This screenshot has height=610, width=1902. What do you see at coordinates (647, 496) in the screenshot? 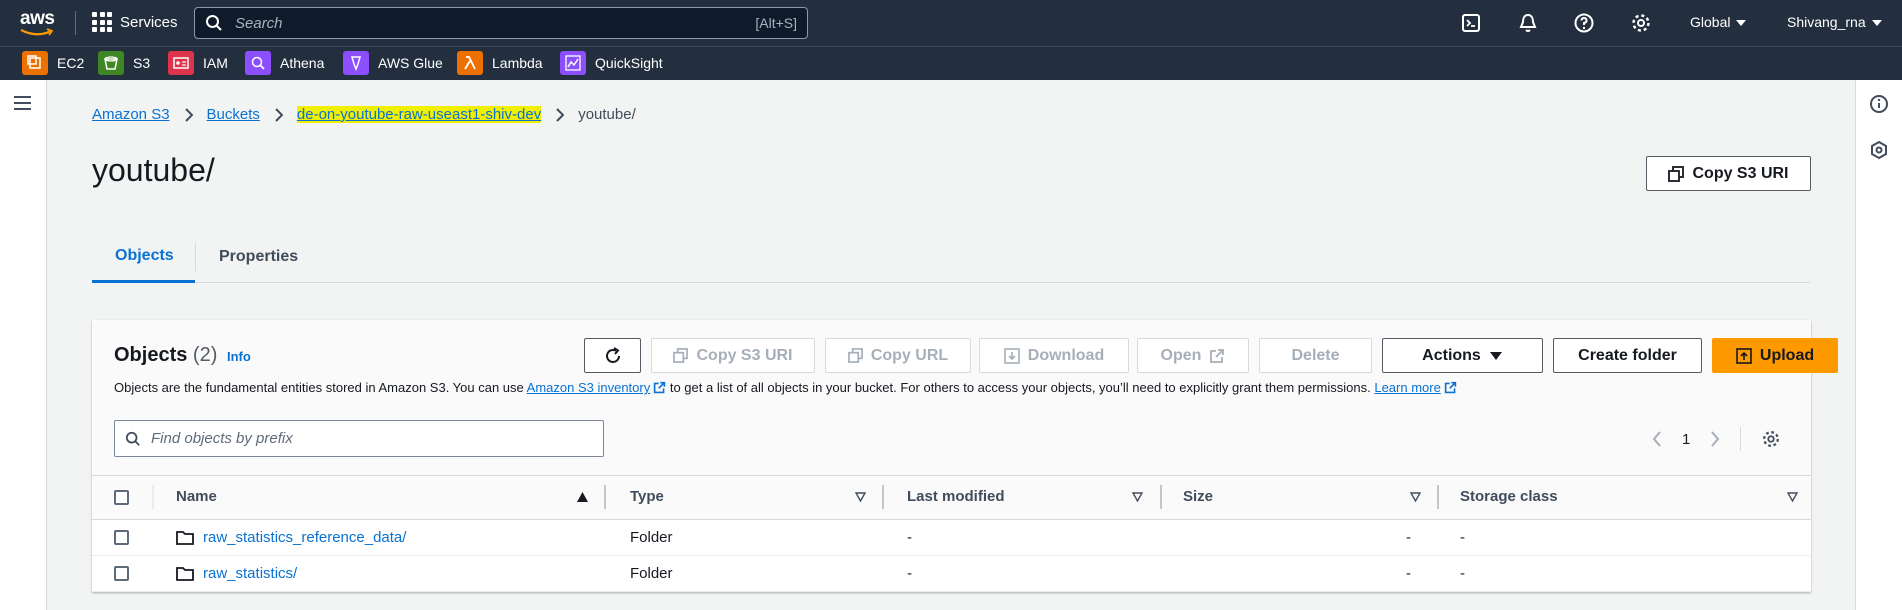
I see `column-header-type: Type` at bounding box center [647, 496].